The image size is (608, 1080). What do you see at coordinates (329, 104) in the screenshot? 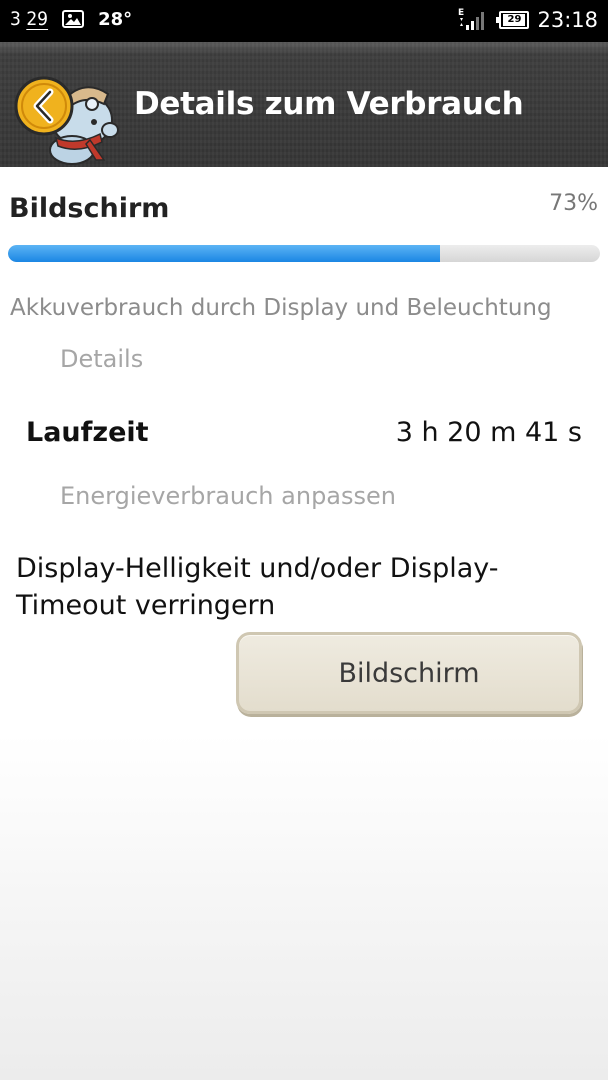
I see `page-title: Details zum Verbrauch` at bounding box center [329, 104].